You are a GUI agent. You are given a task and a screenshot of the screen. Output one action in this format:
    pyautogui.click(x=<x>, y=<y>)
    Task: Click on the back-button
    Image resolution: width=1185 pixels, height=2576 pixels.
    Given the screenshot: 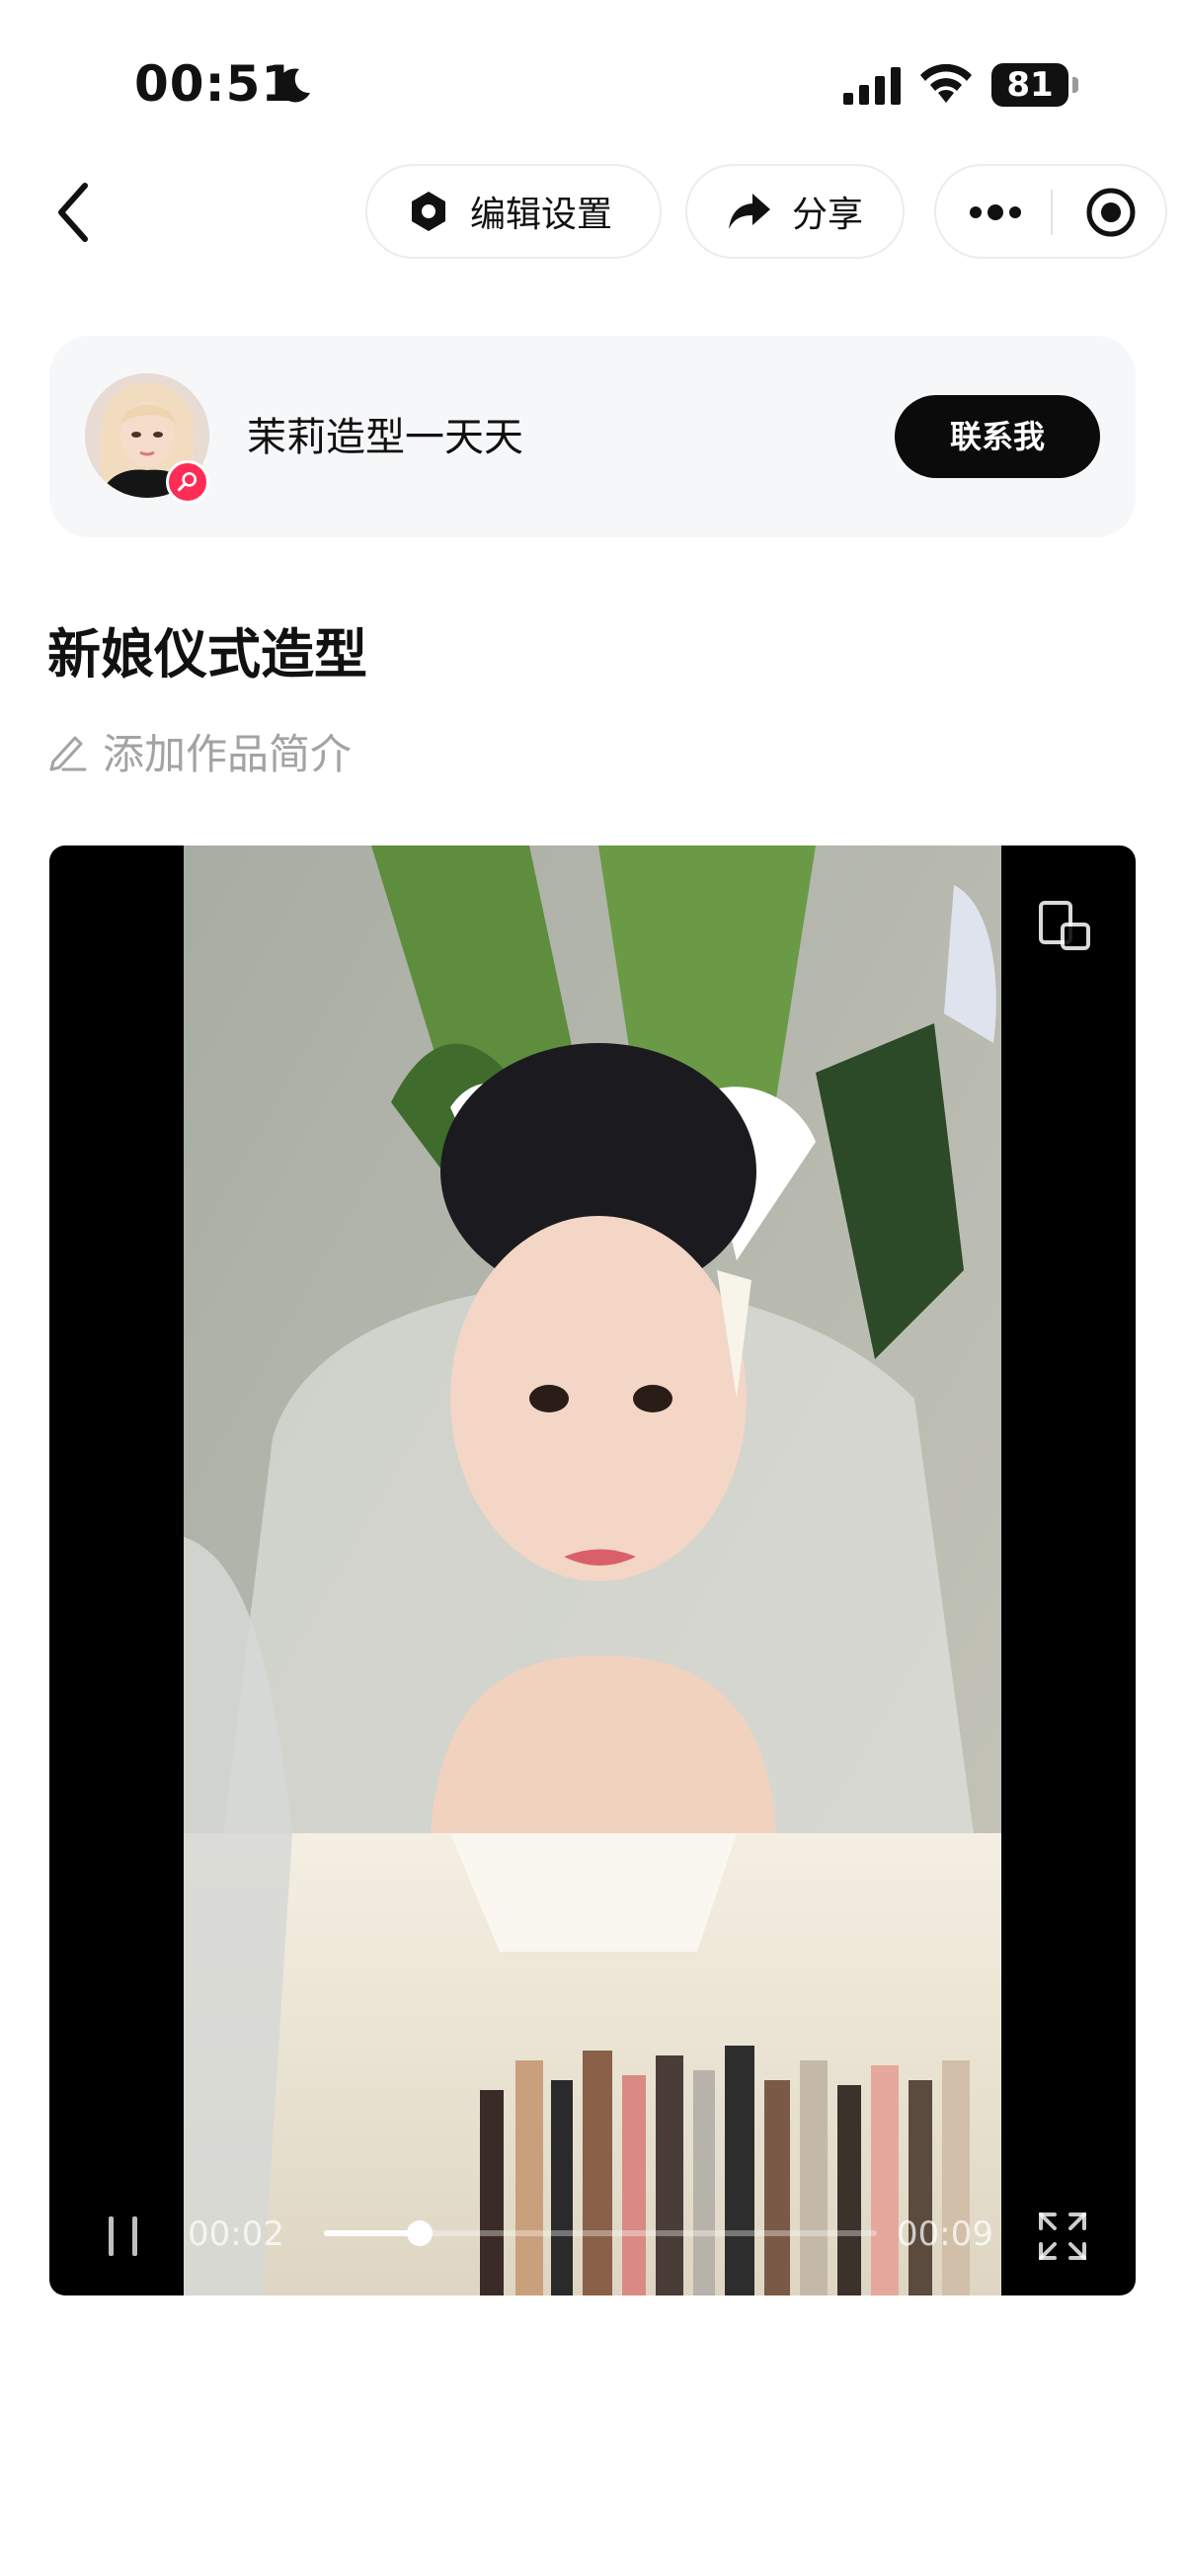 What is the action you would take?
    pyautogui.click(x=74, y=212)
    